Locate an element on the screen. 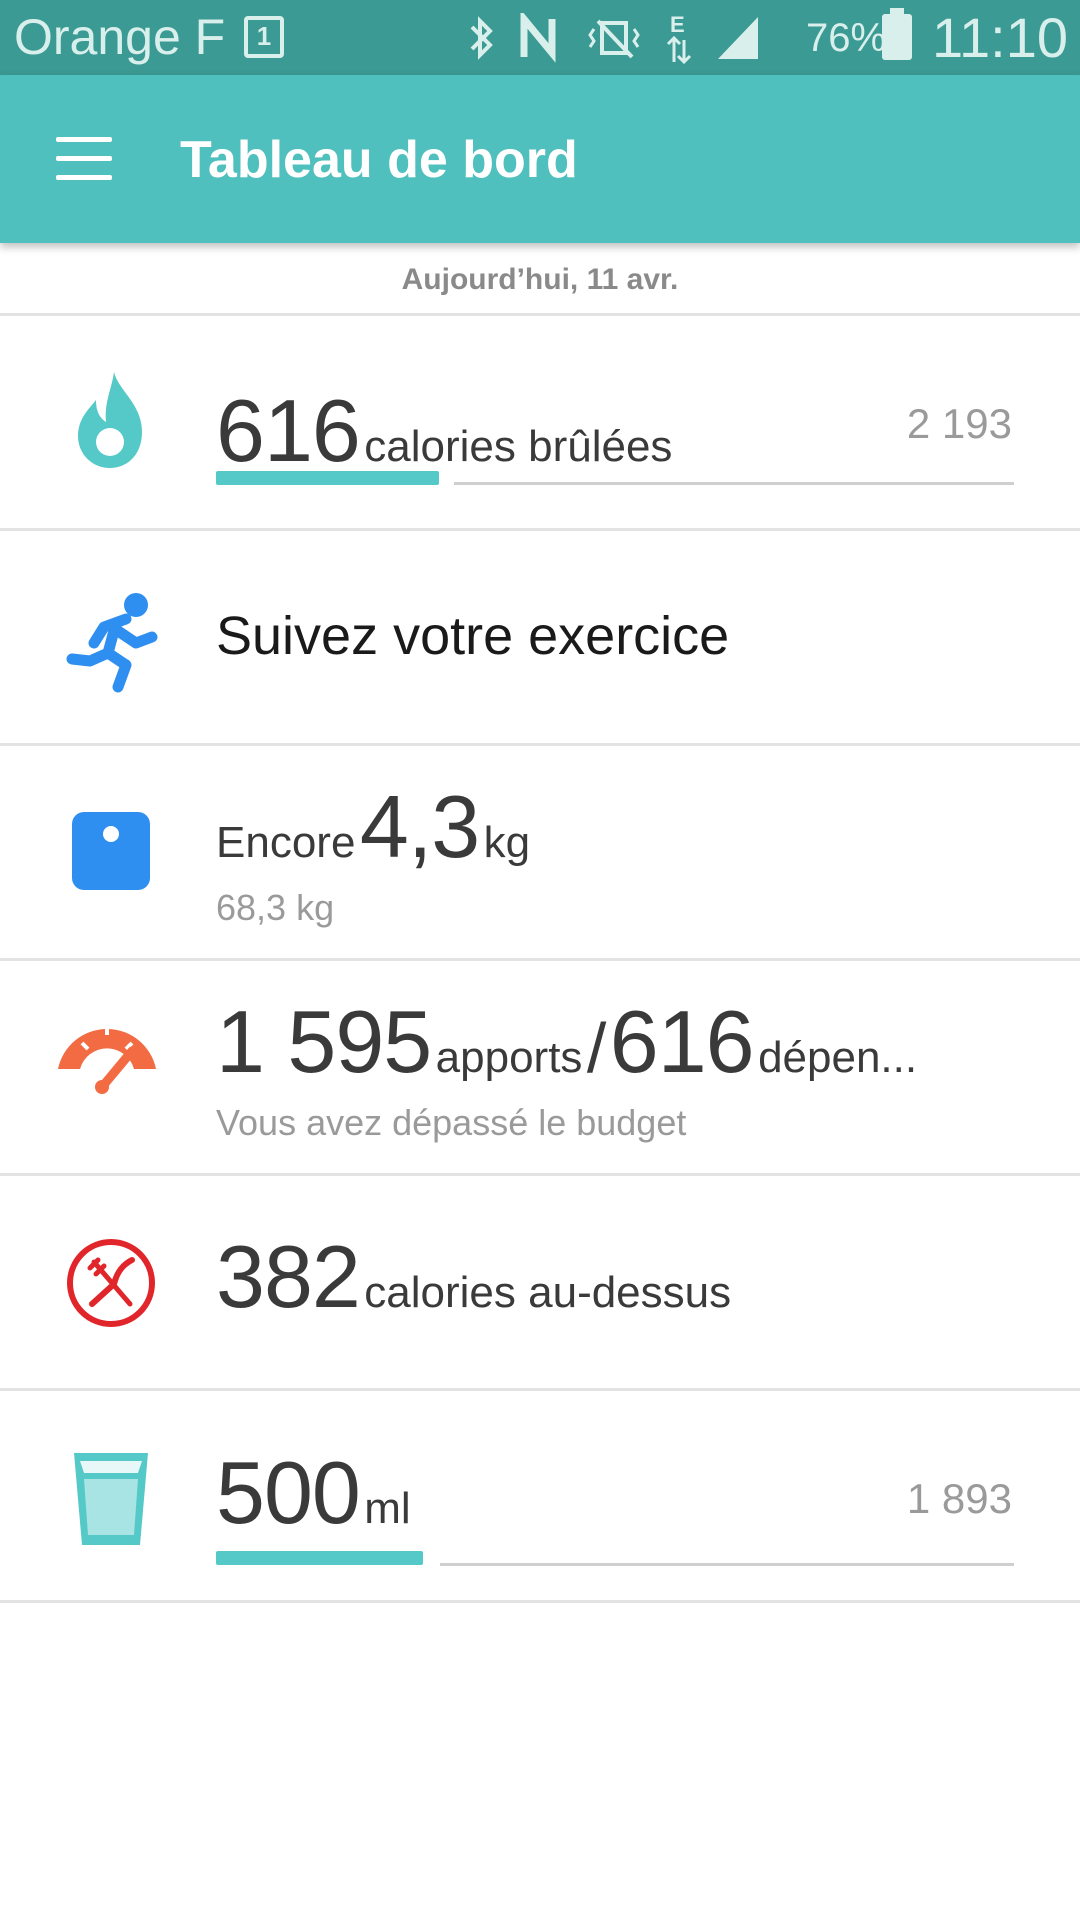  tile-water: 500 ml 1 893 is located at coordinates (540, 1495).